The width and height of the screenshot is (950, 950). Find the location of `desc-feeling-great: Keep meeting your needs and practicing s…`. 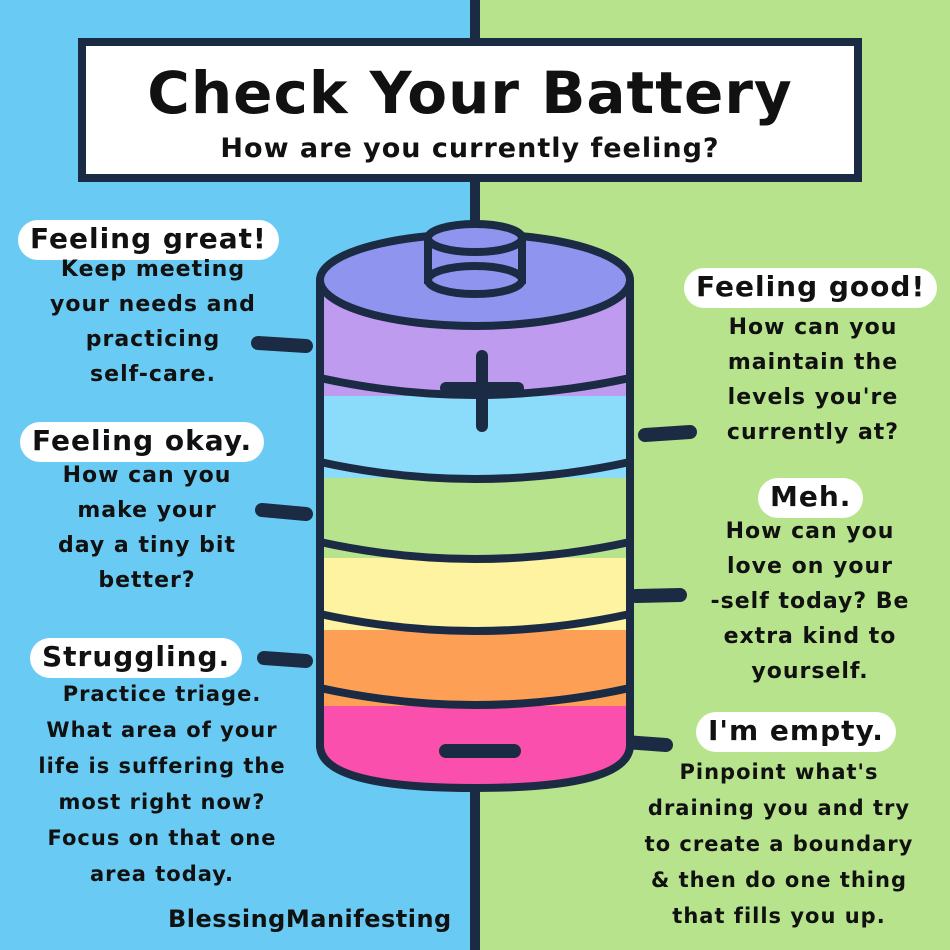

desc-feeling-great: Keep meeting your needs and practicing s… is located at coordinates (153, 322).